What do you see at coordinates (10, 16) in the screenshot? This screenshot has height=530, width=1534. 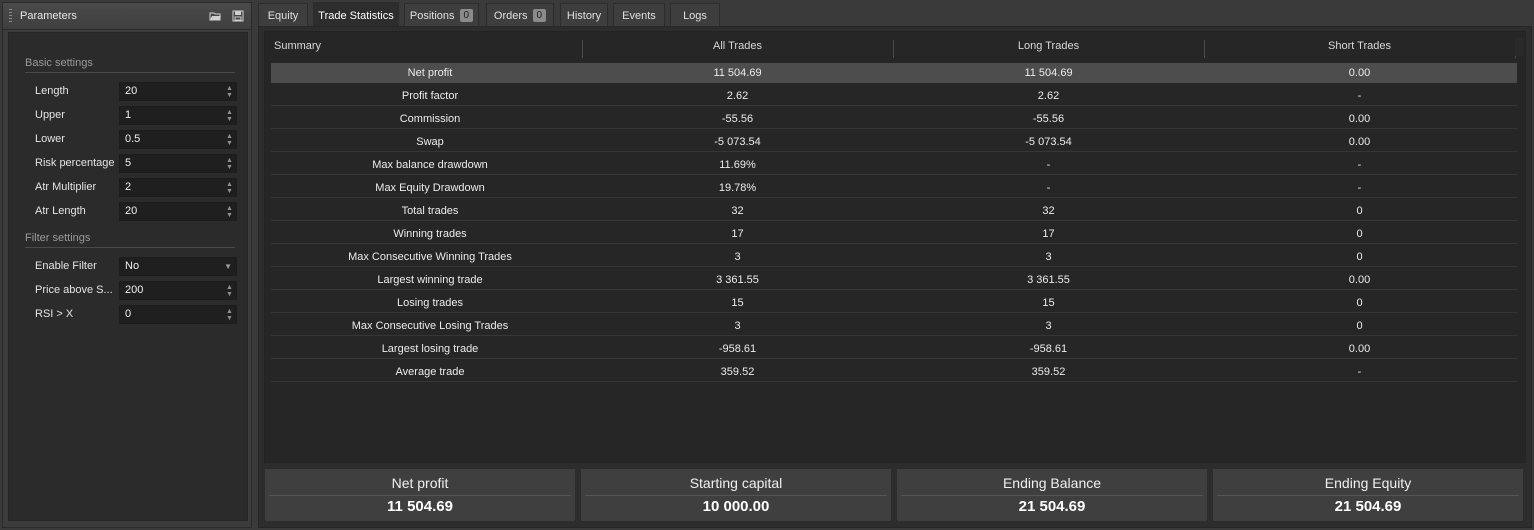 I see `drag-grip-icon` at bounding box center [10, 16].